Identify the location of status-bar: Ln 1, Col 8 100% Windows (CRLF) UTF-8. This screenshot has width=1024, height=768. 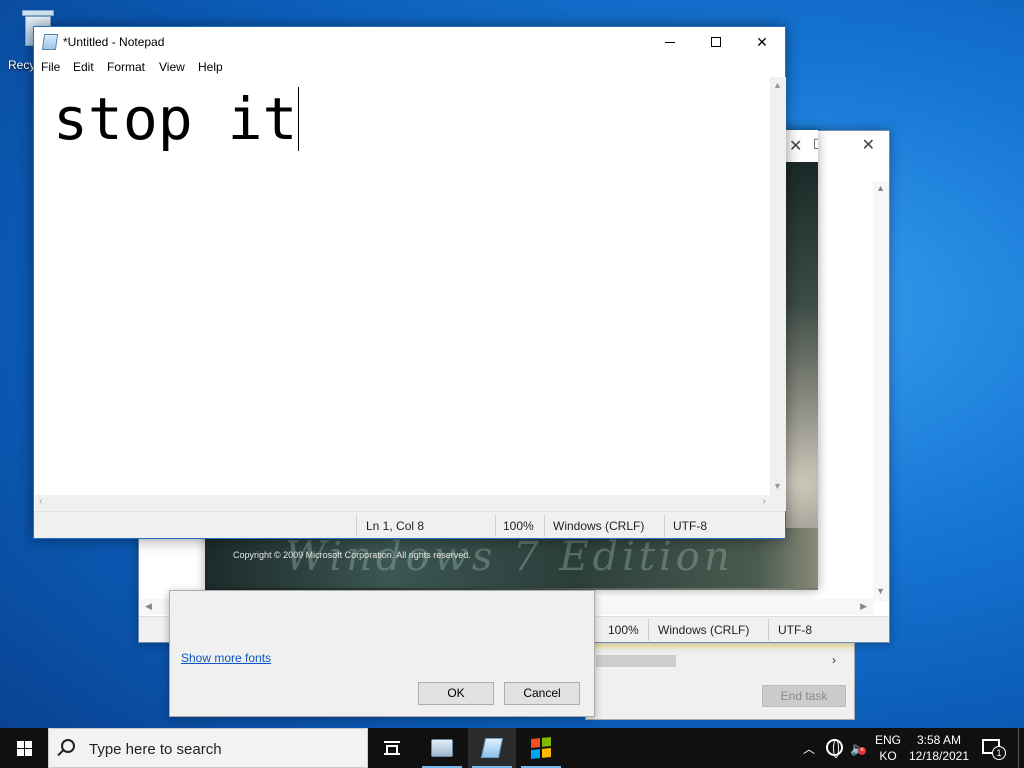
(409, 524).